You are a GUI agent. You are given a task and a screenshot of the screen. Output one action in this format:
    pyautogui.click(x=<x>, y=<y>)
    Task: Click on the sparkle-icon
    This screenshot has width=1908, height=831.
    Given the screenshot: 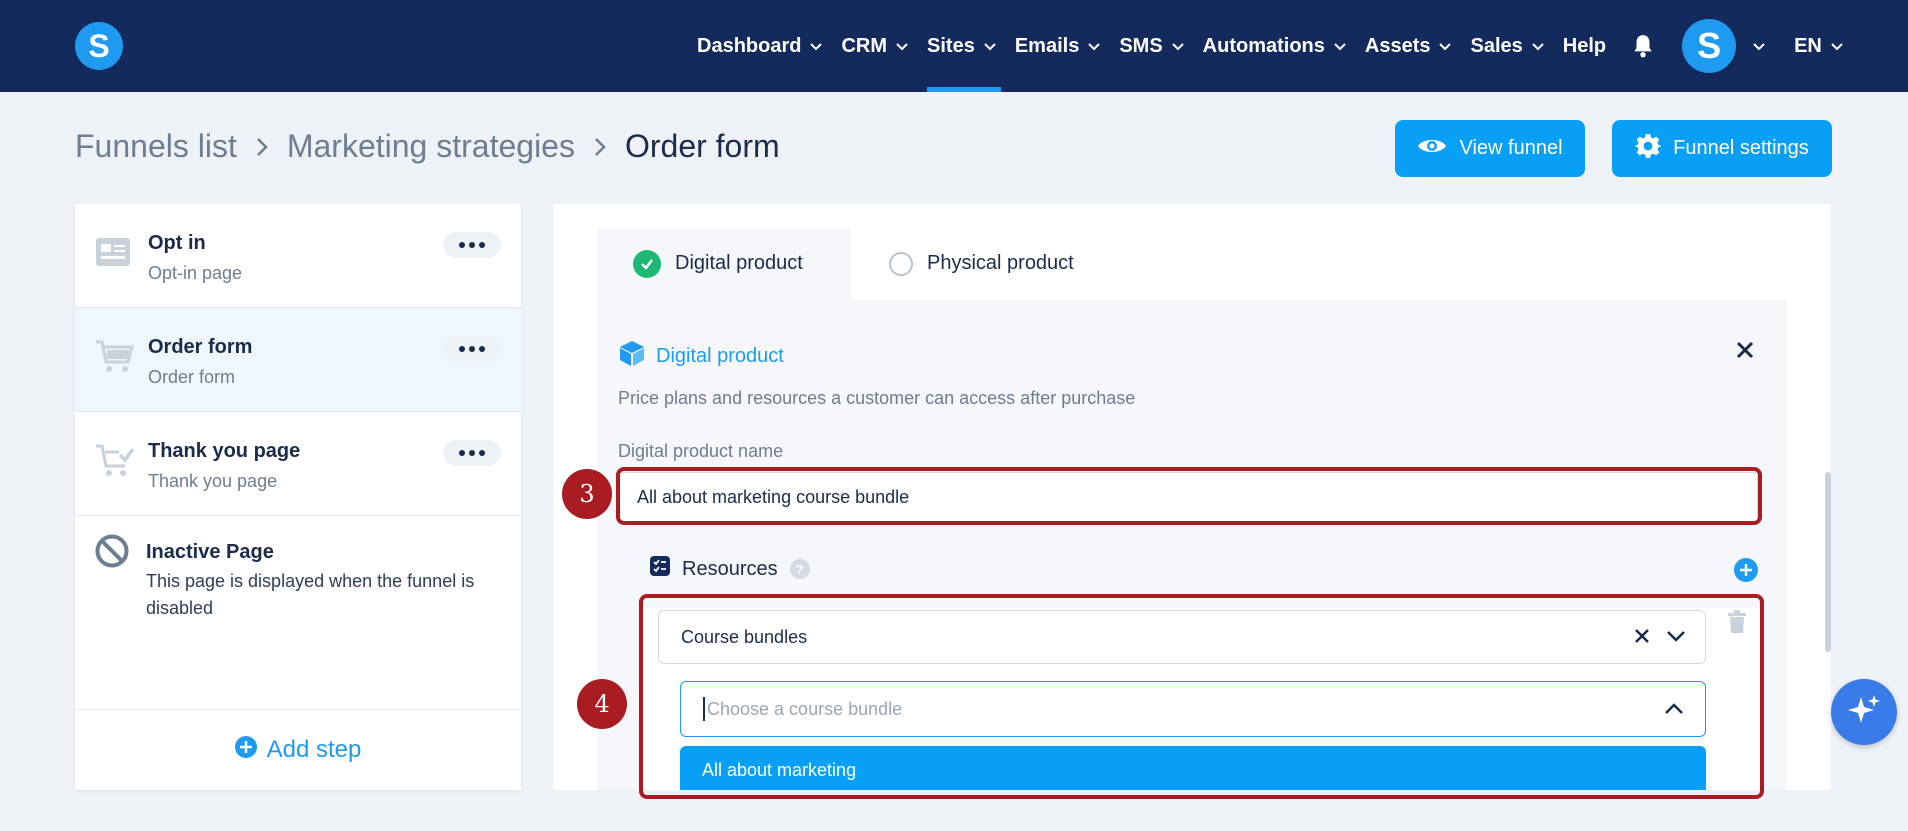 What is the action you would take?
    pyautogui.click(x=1864, y=712)
    